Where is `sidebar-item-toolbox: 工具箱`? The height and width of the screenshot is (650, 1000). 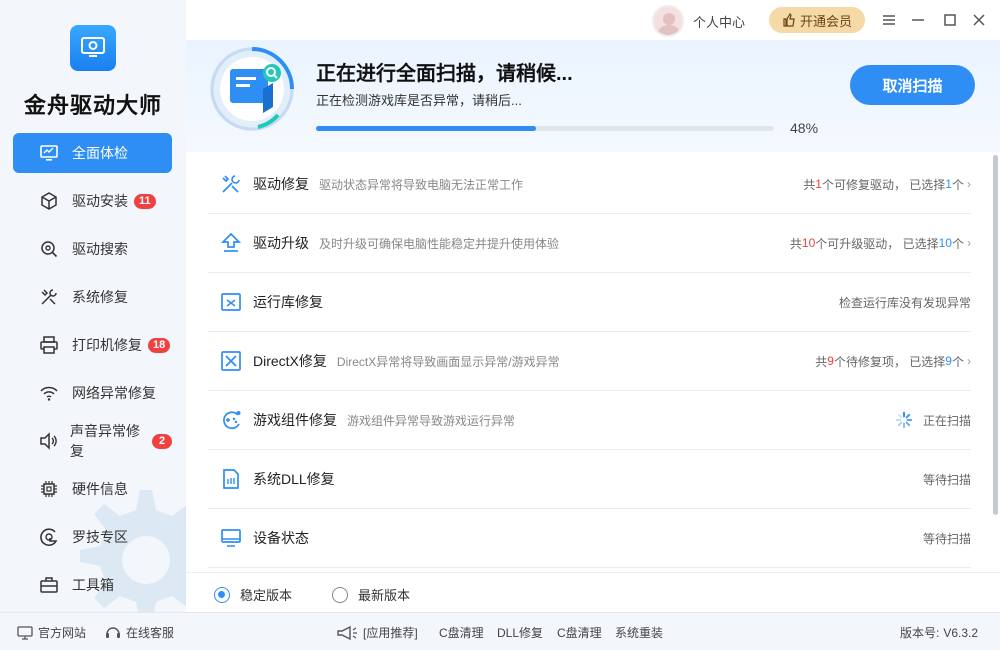 sidebar-item-toolbox: 工具箱 is located at coordinates (92, 585).